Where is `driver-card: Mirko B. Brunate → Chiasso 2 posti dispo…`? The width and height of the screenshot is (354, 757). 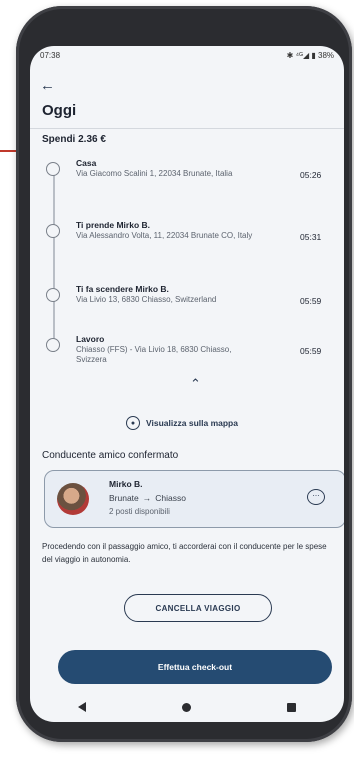
driver-card: Mirko B. Brunate → Chiasso 2 posti dispo… is located at coordinates (194, 499).